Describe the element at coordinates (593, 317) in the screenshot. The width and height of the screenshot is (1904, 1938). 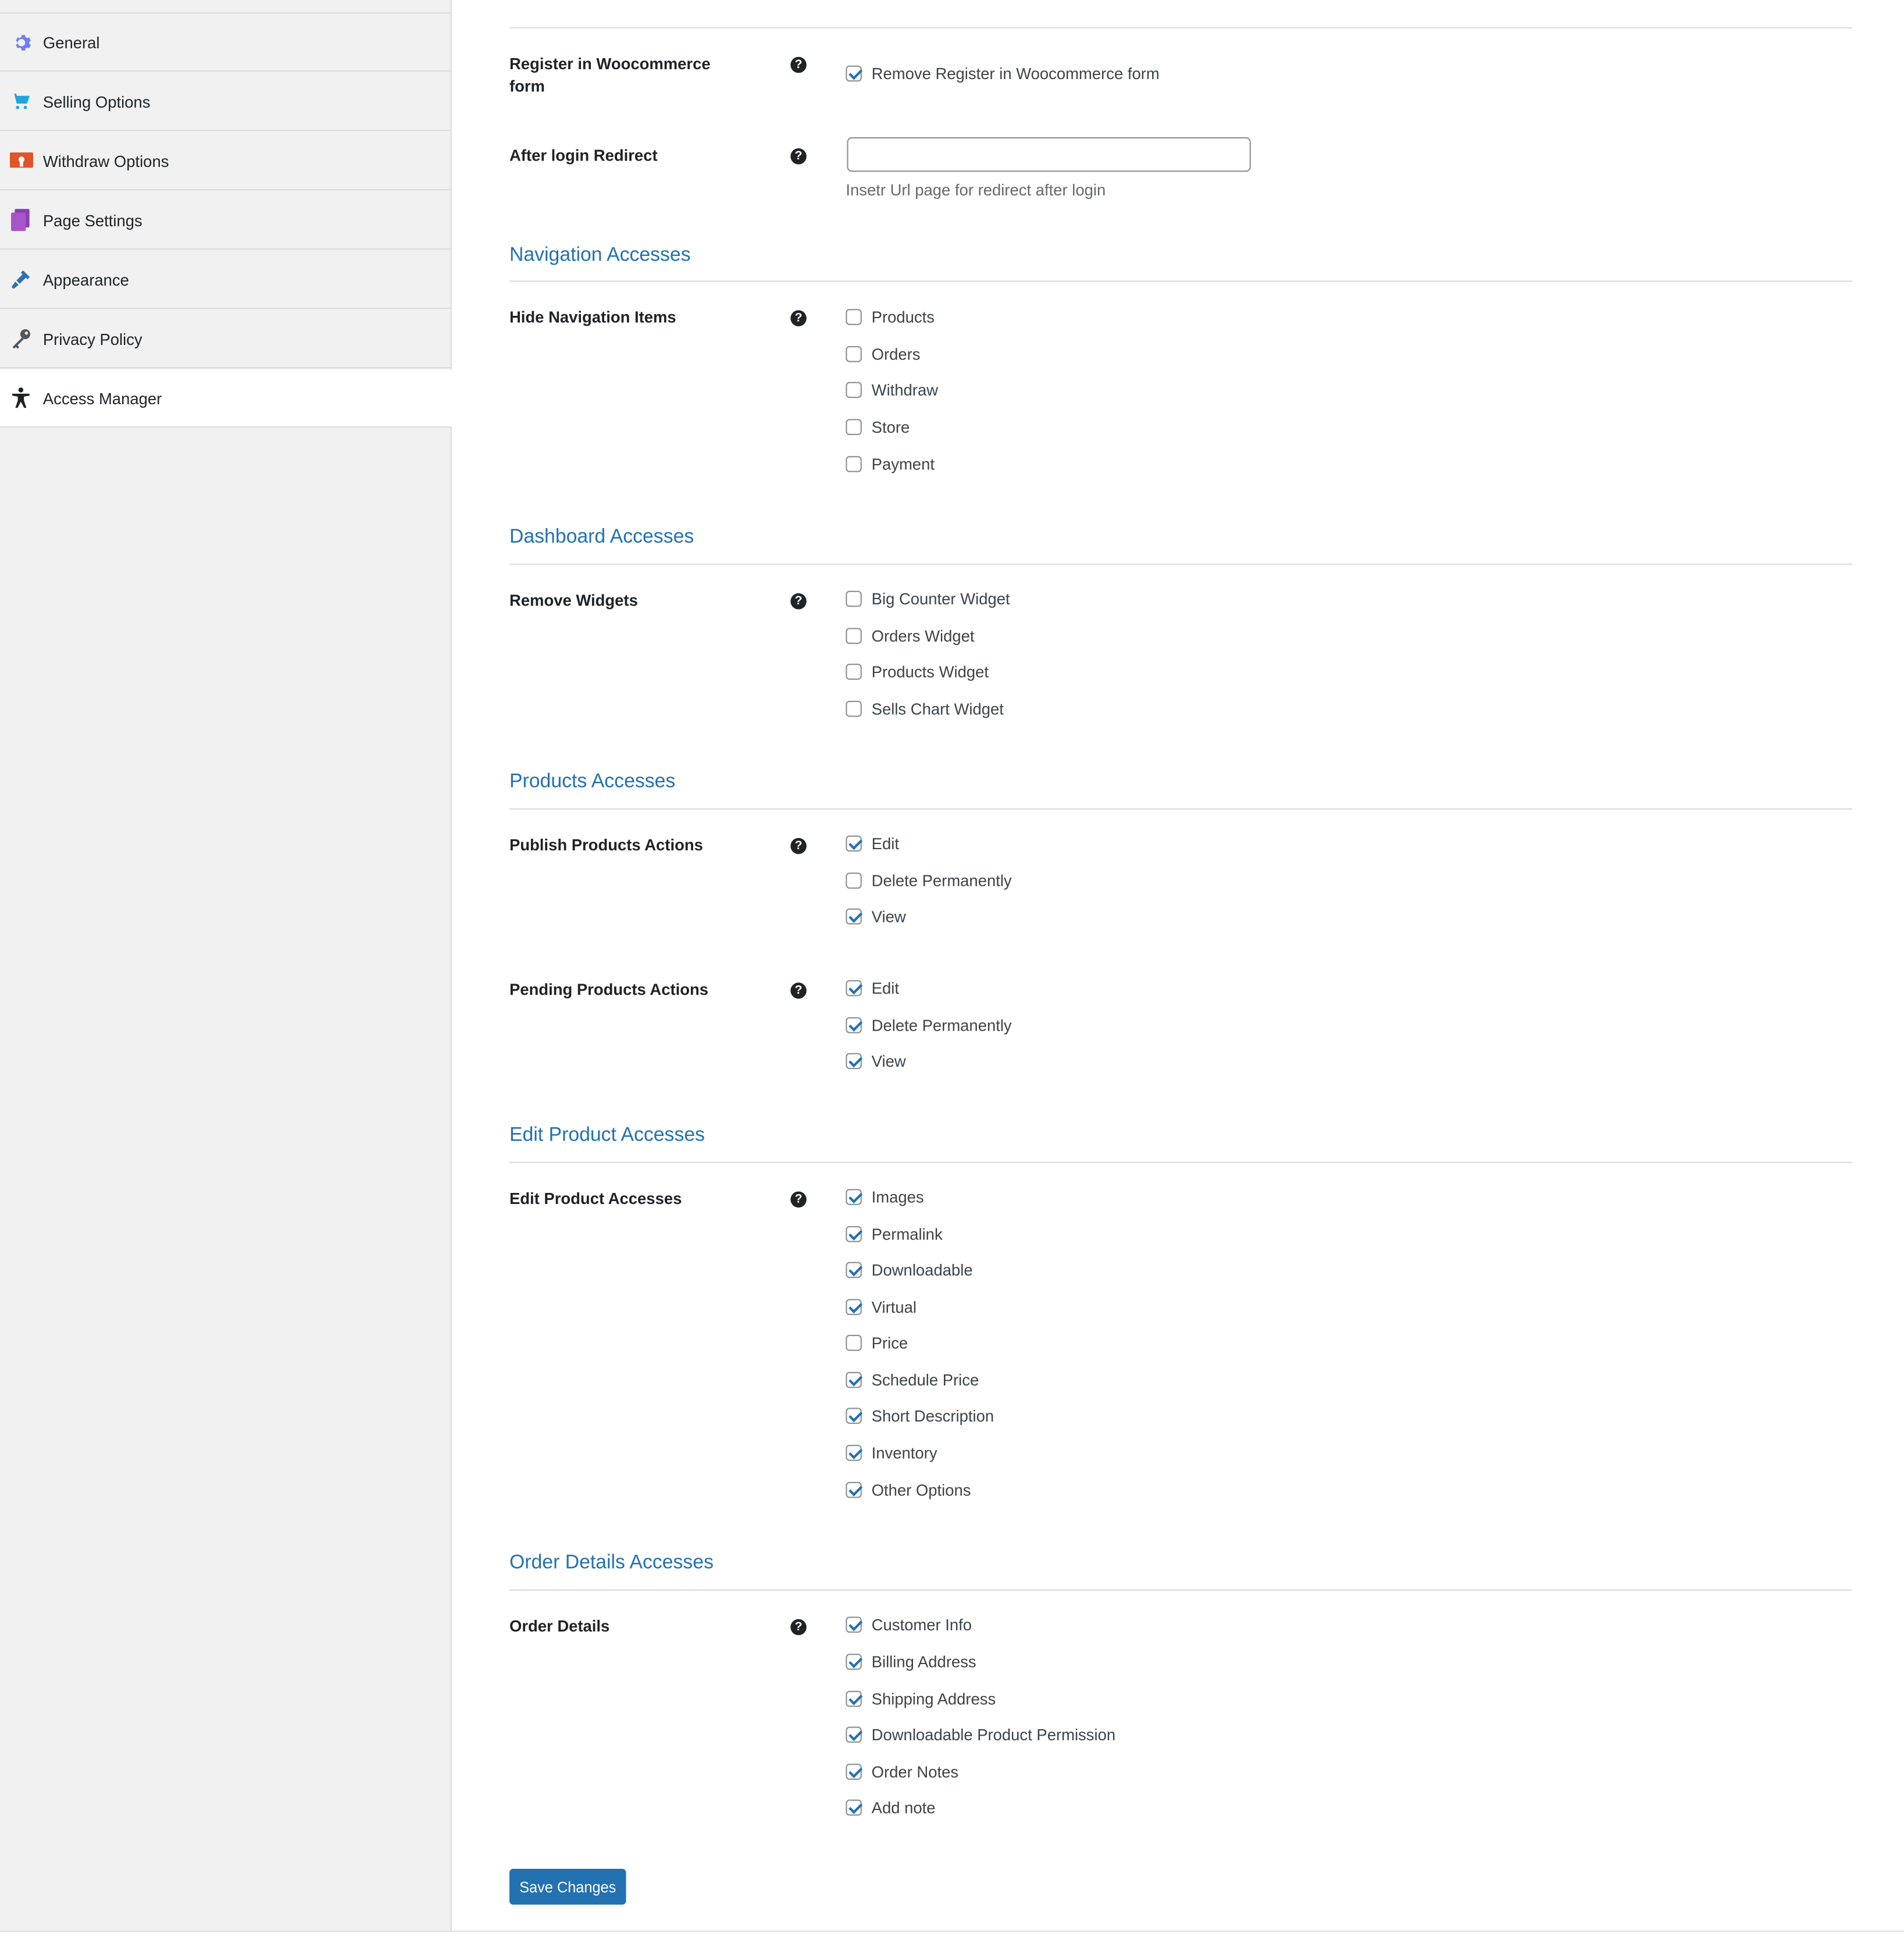
I see `hide-navigation-items-label: Hide Navigation Items` at that location.